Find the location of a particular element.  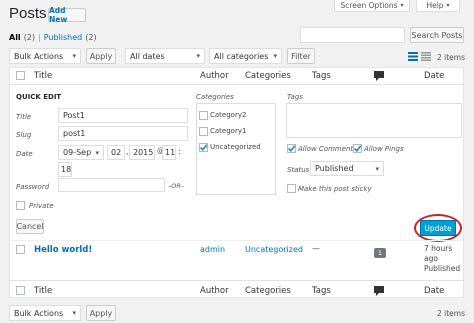

password-label: Password is located at coordinates (33, 187).